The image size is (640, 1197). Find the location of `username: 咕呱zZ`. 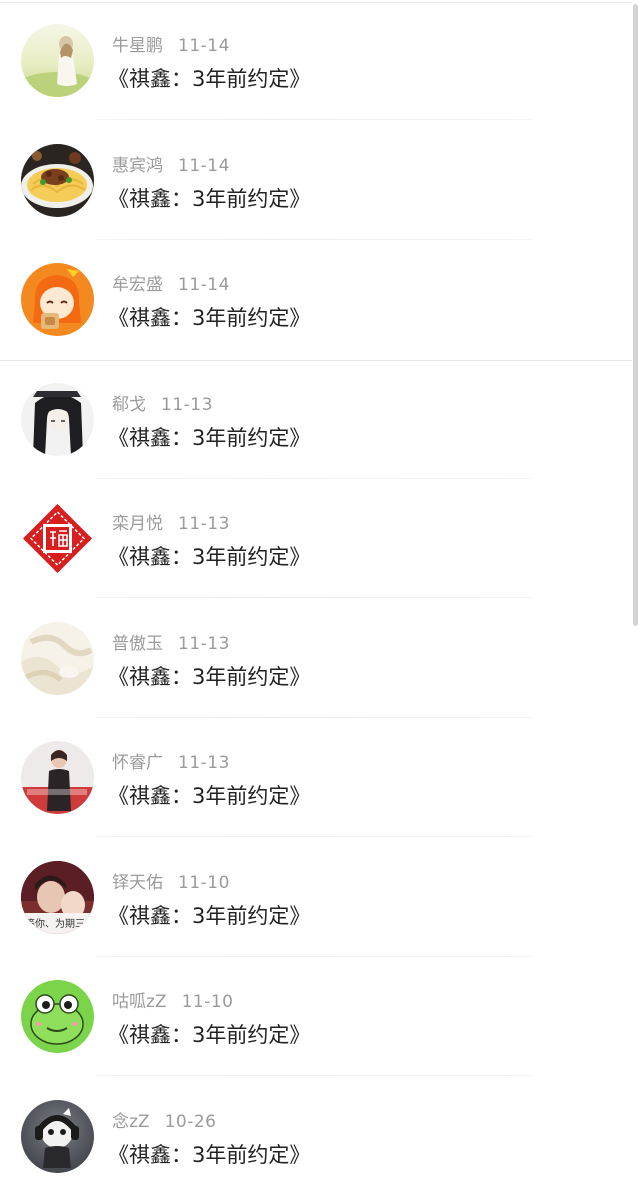

username: 咕呱zZ is located at coordinates (139, 1002).